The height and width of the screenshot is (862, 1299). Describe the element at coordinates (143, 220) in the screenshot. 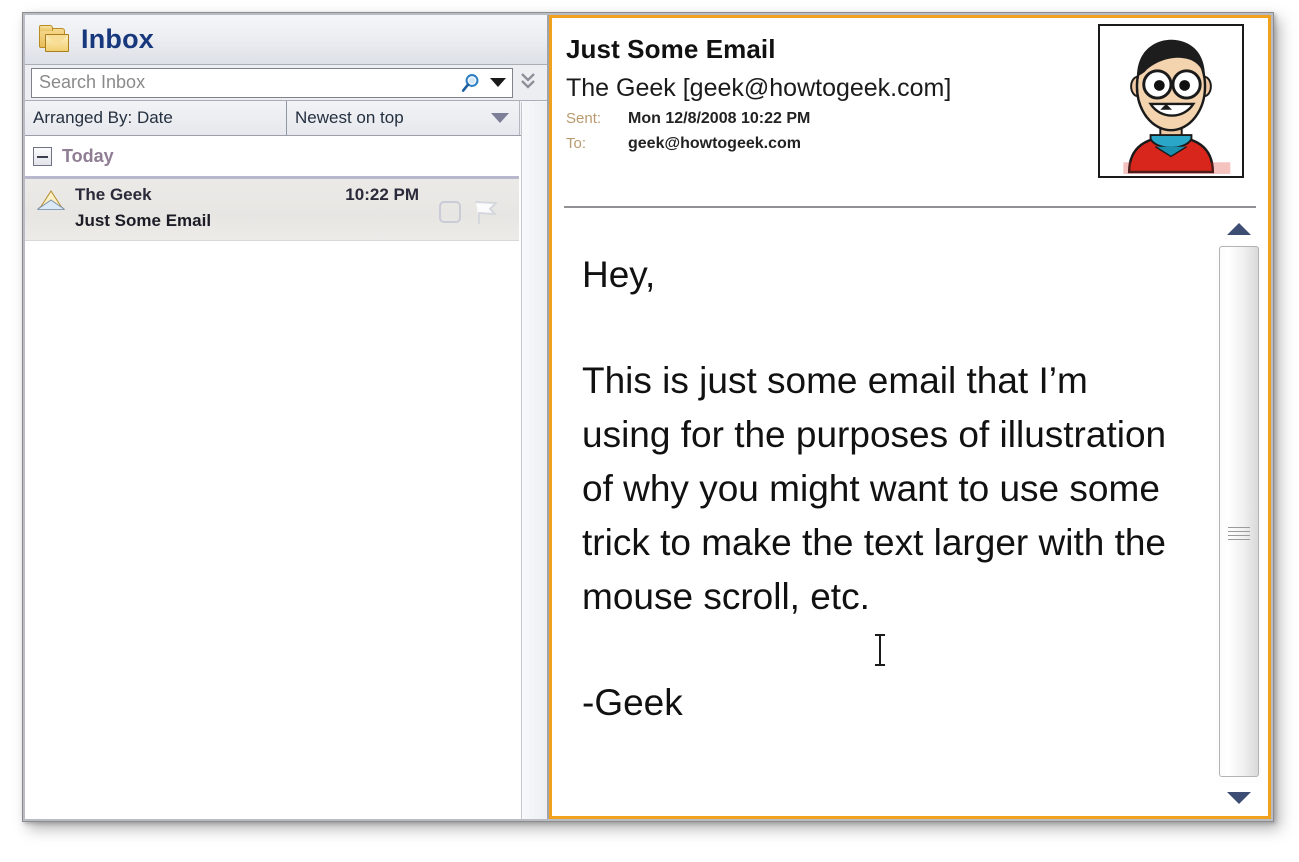

I see `list-item-subject: Just Some Email` at that location.